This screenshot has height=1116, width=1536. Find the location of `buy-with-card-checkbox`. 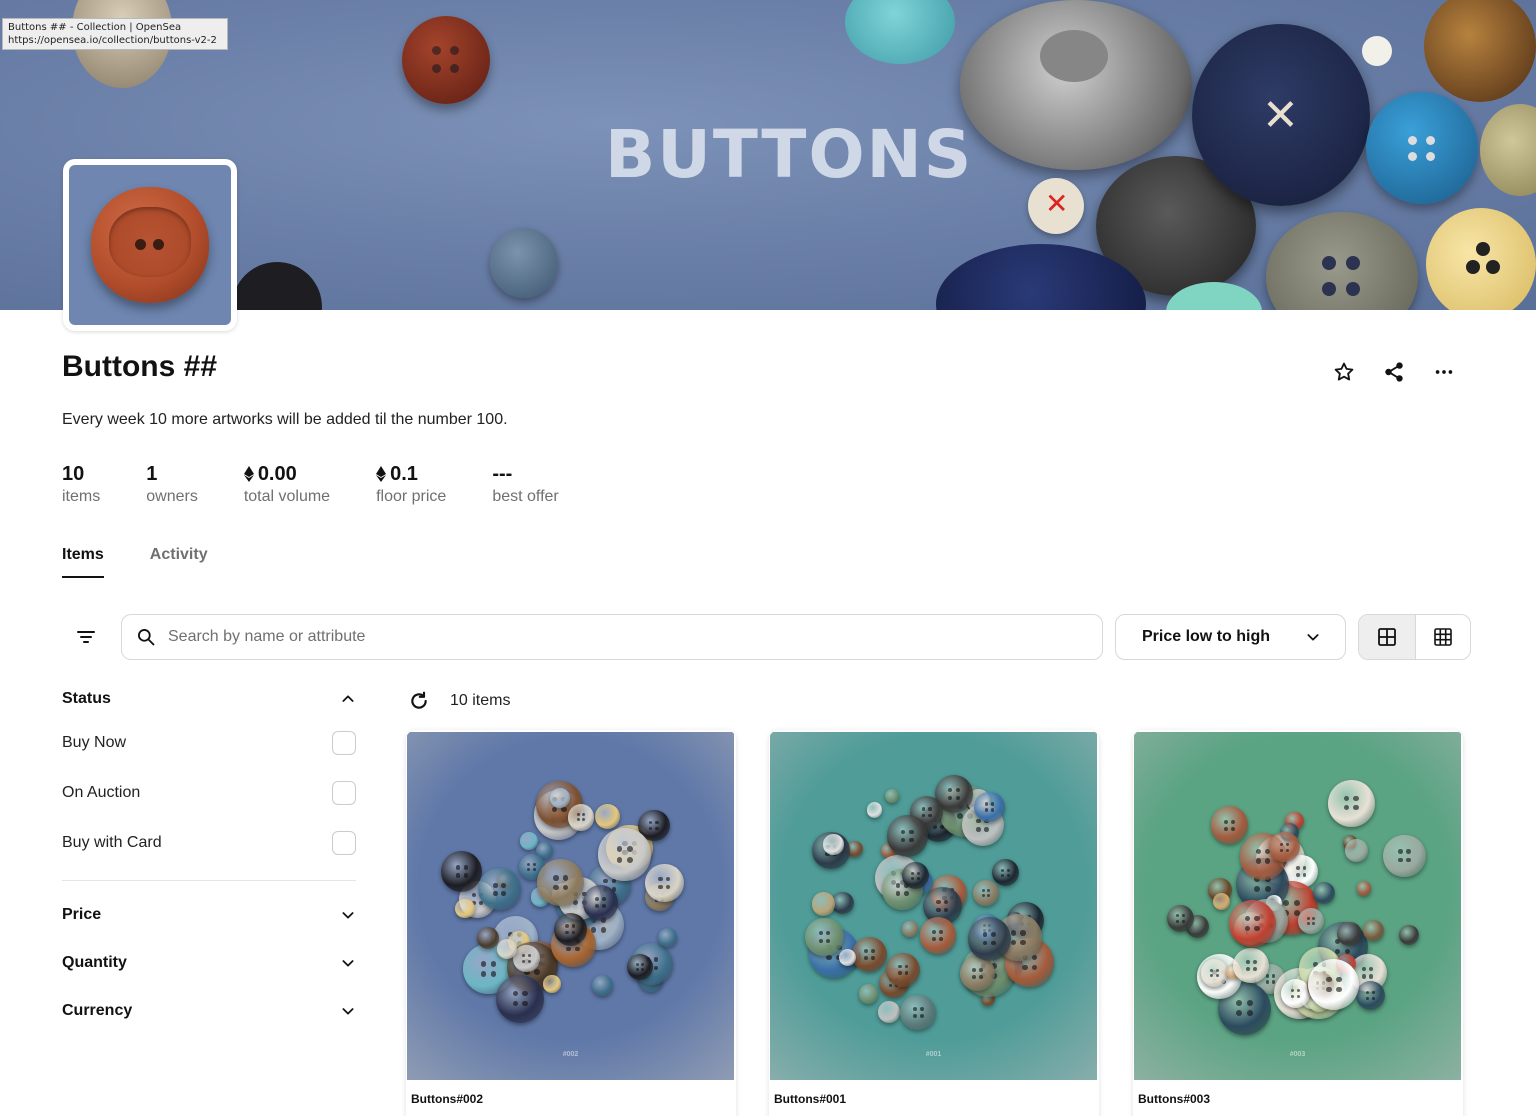

buy-with-card-checkbox is located at coordinates (344, 843).